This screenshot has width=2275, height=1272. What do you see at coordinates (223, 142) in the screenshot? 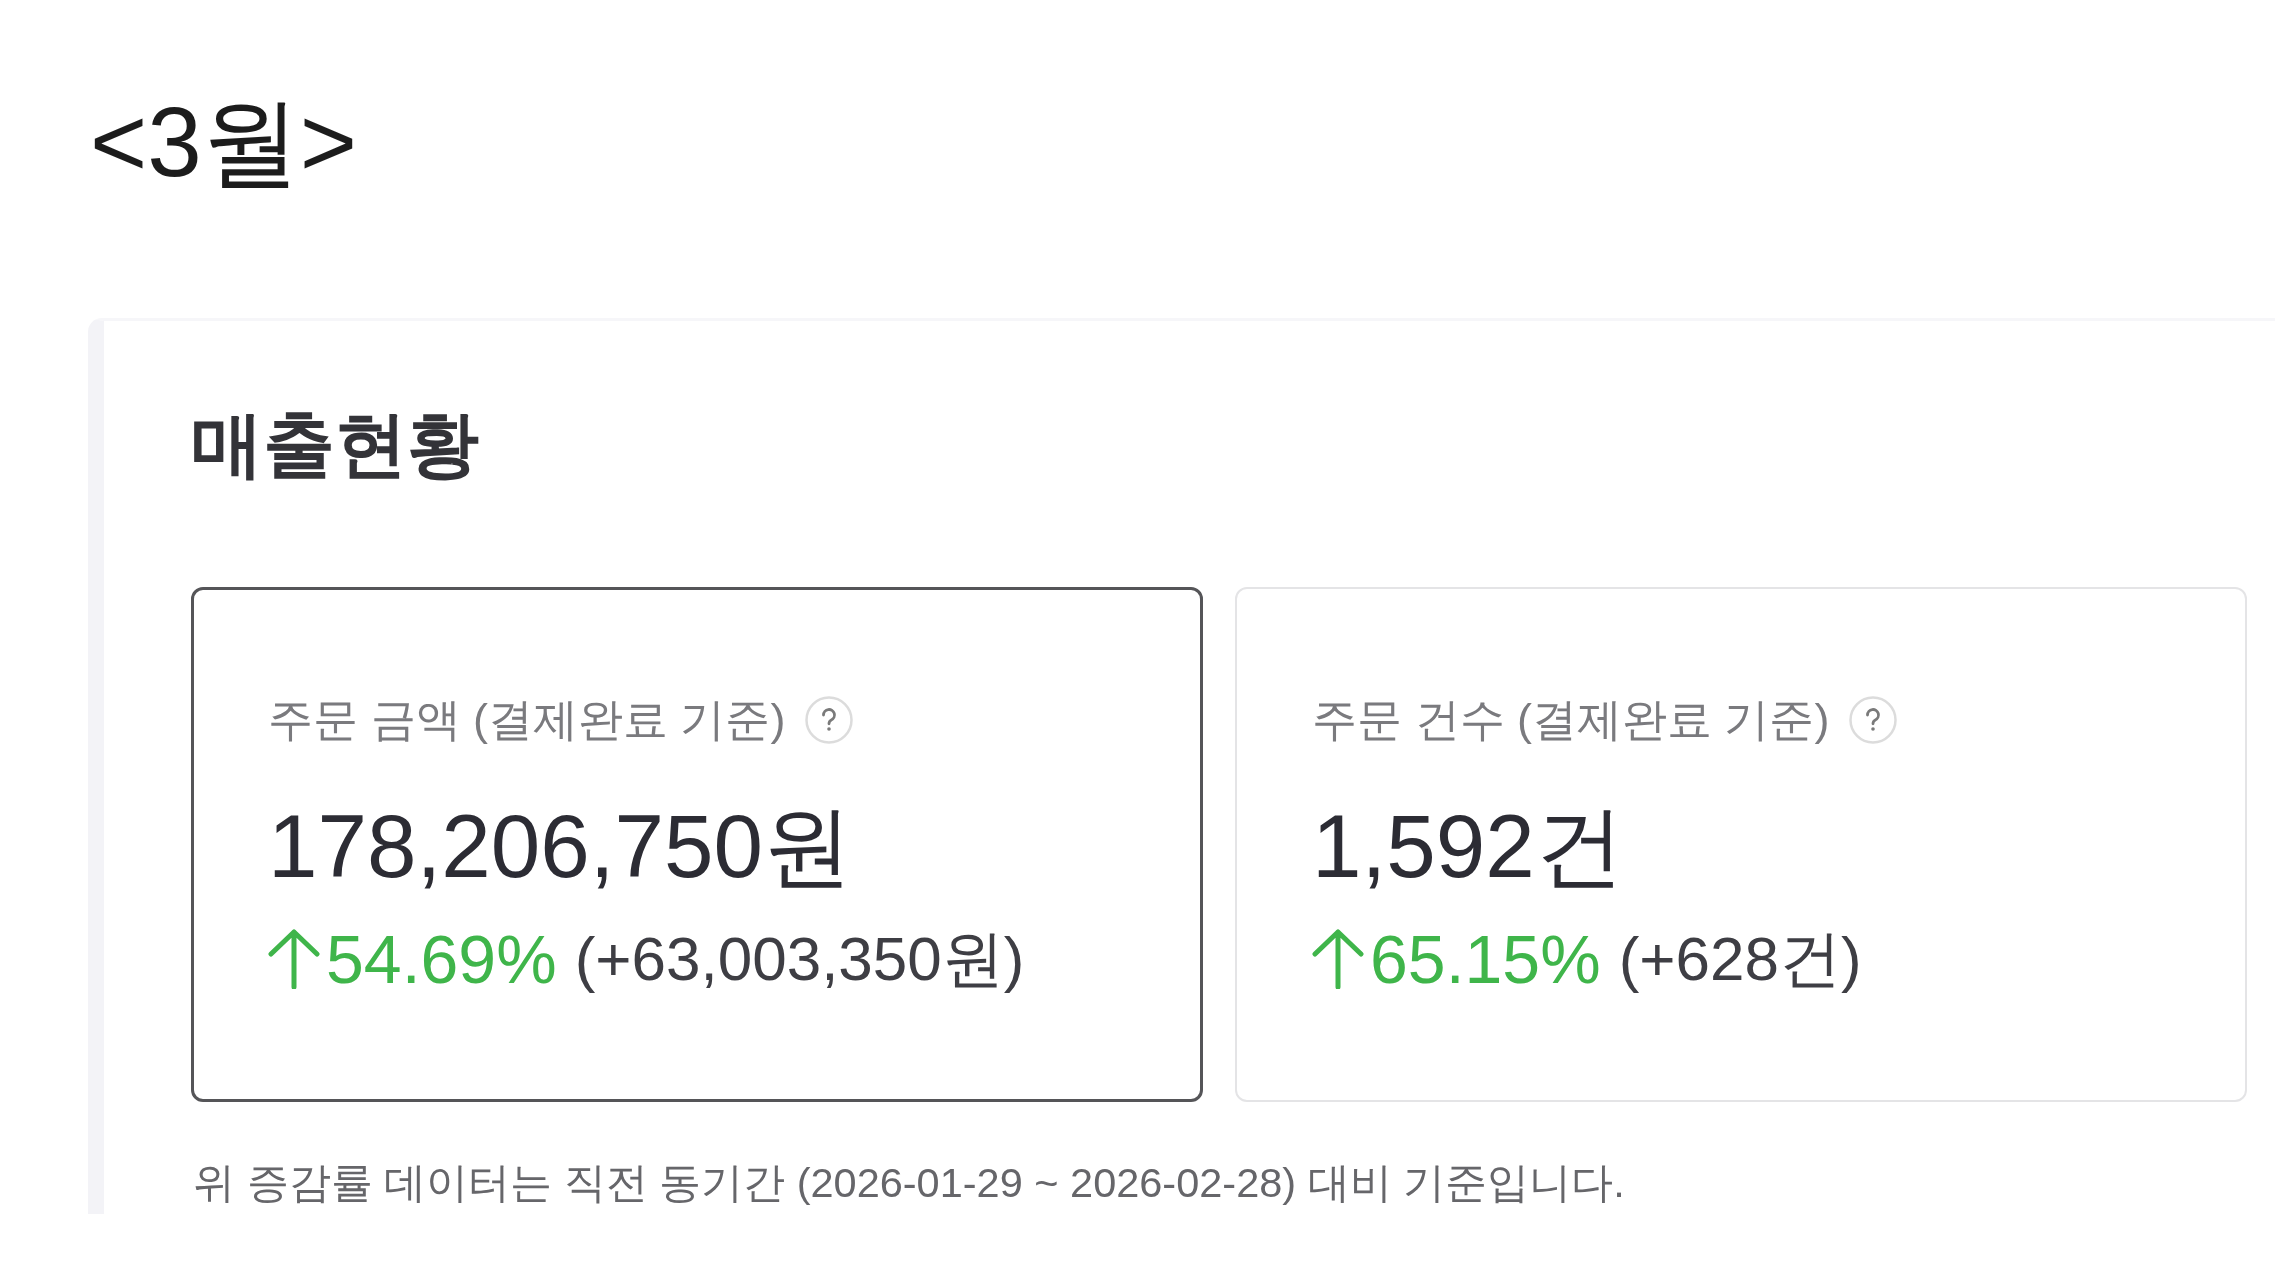
I see `page-title: <3월>` at bounding box center [223, 142].